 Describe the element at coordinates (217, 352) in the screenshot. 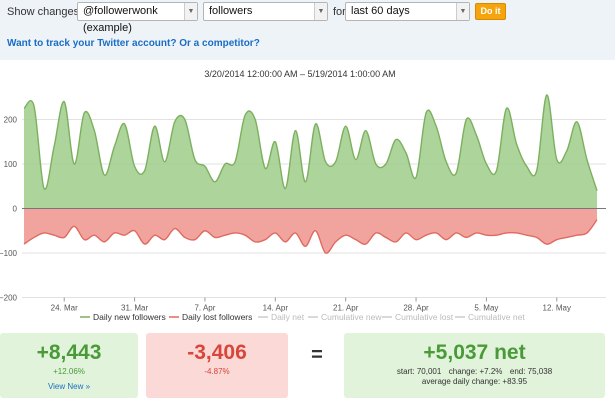

I see `lost-followers-value: -3,406` at that location.